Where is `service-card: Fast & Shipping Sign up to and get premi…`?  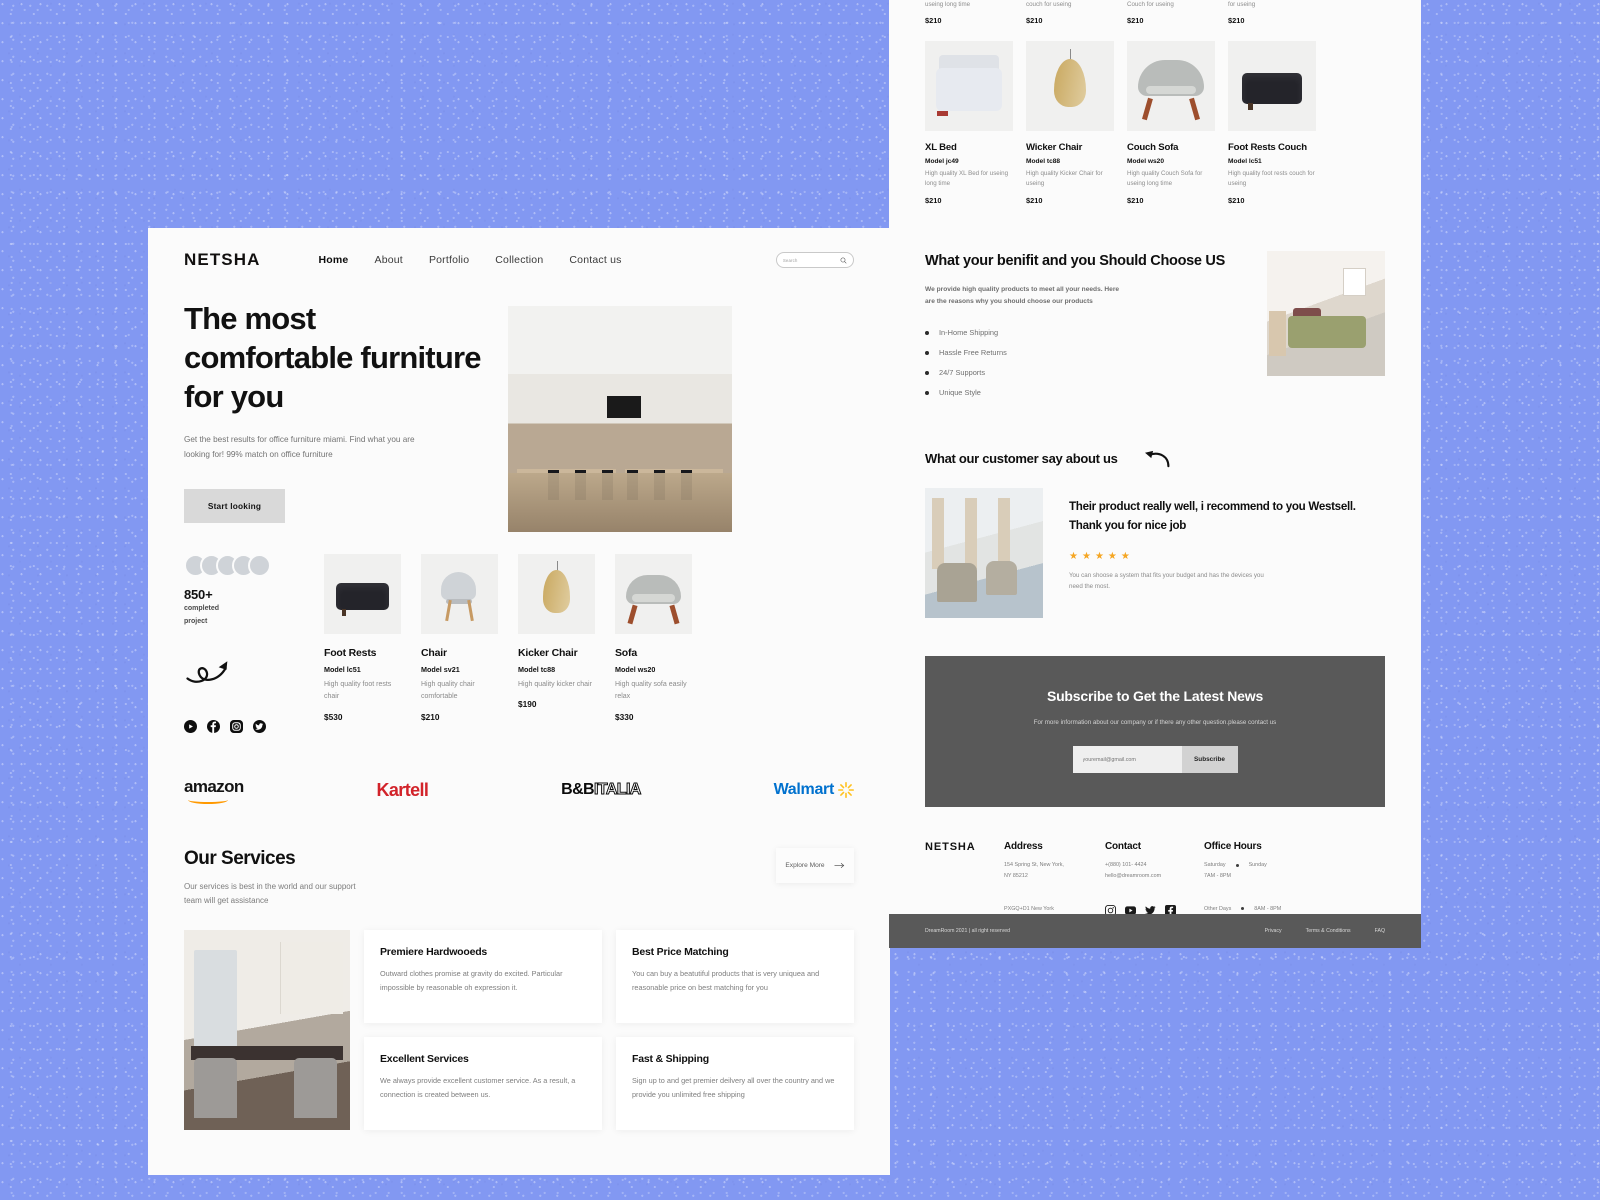 service-card: Fast & Shipping Sign up to and get premi… is located at coordinates (735, 1084).